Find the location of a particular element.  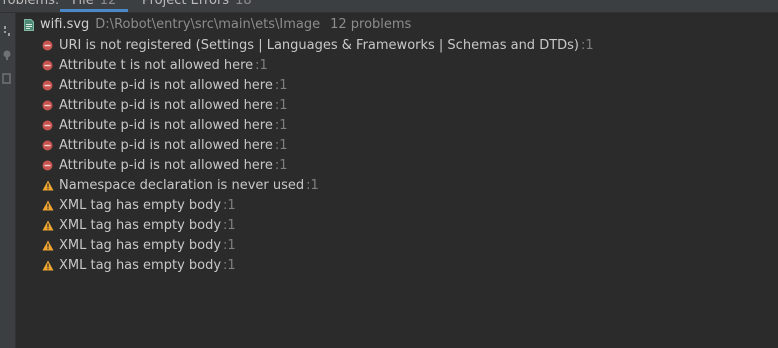

problem-message: Attribute t is not allowed here is located at coordinates (156, 65).